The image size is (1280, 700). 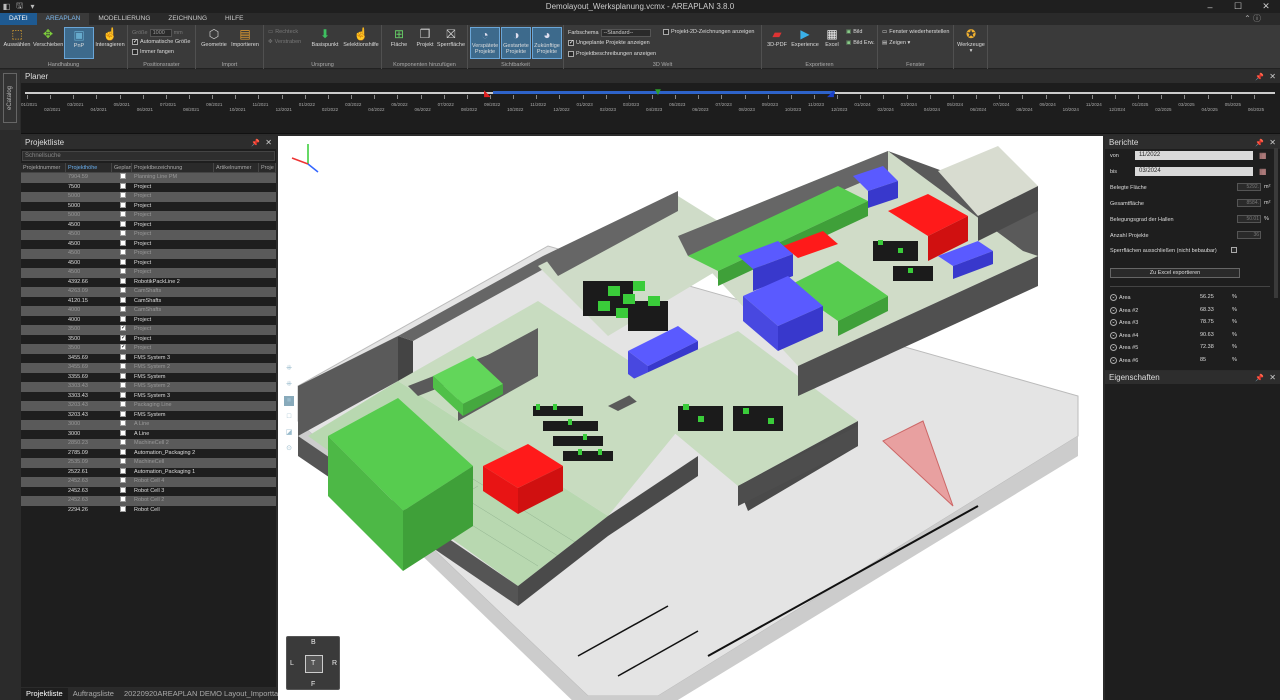 What do you see at coordinates (148, 406) in the screenshot?
I see `table-row: 3203.43 Packaging Line` at bounding box center [148, 406].